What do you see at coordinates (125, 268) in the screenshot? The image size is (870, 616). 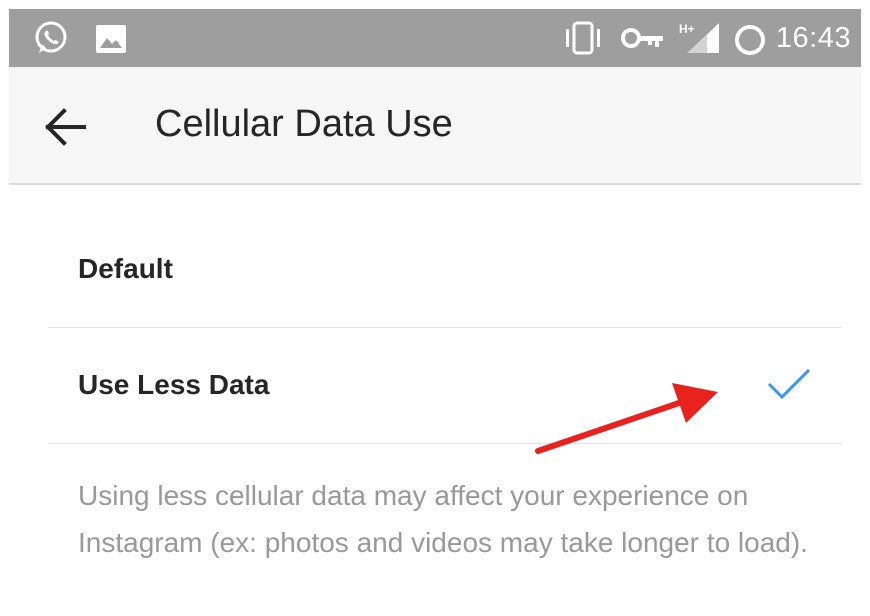 I see `option-label-default: Default` at bounding box center [125, 268].